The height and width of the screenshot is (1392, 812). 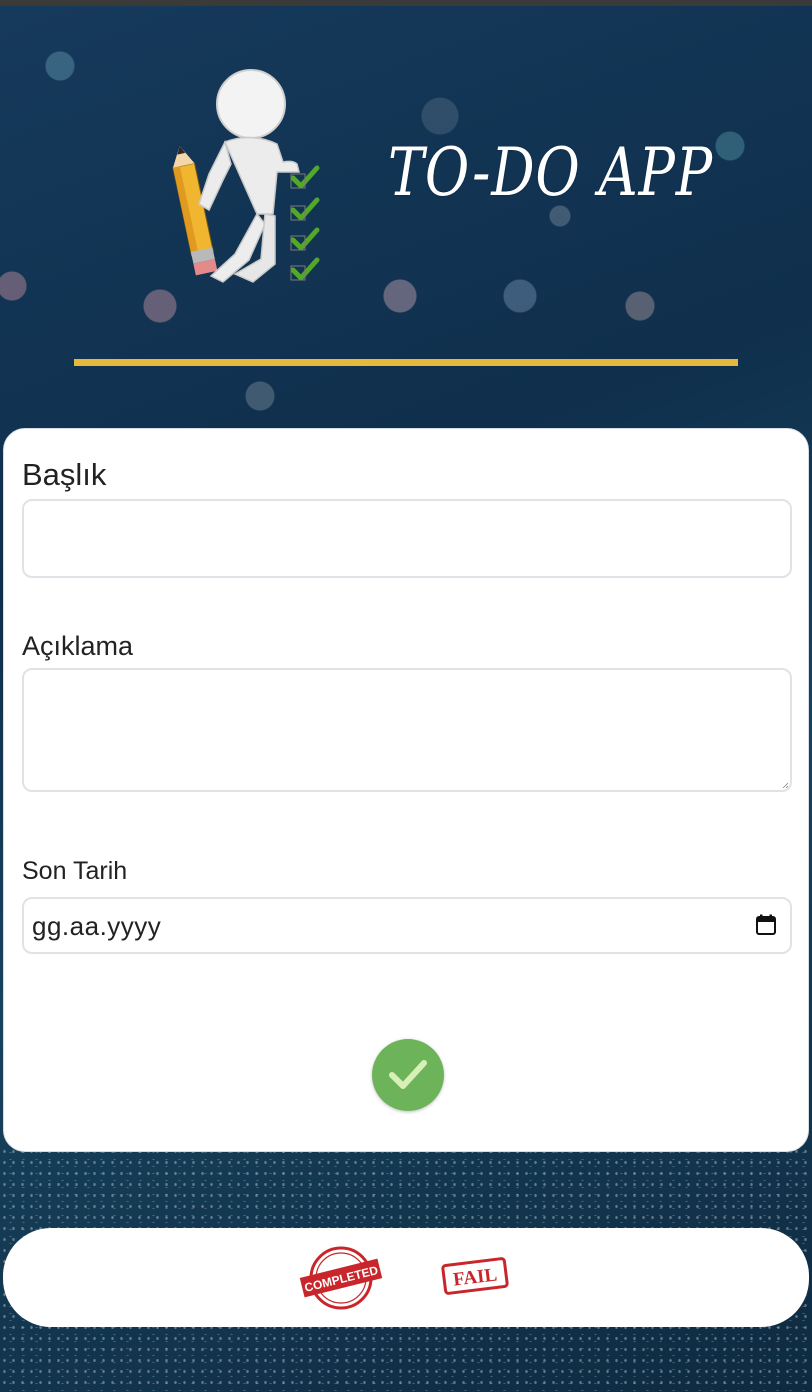 I want to click on due-date-input: gg.aa.yyyy, so click(x=407, y=925).